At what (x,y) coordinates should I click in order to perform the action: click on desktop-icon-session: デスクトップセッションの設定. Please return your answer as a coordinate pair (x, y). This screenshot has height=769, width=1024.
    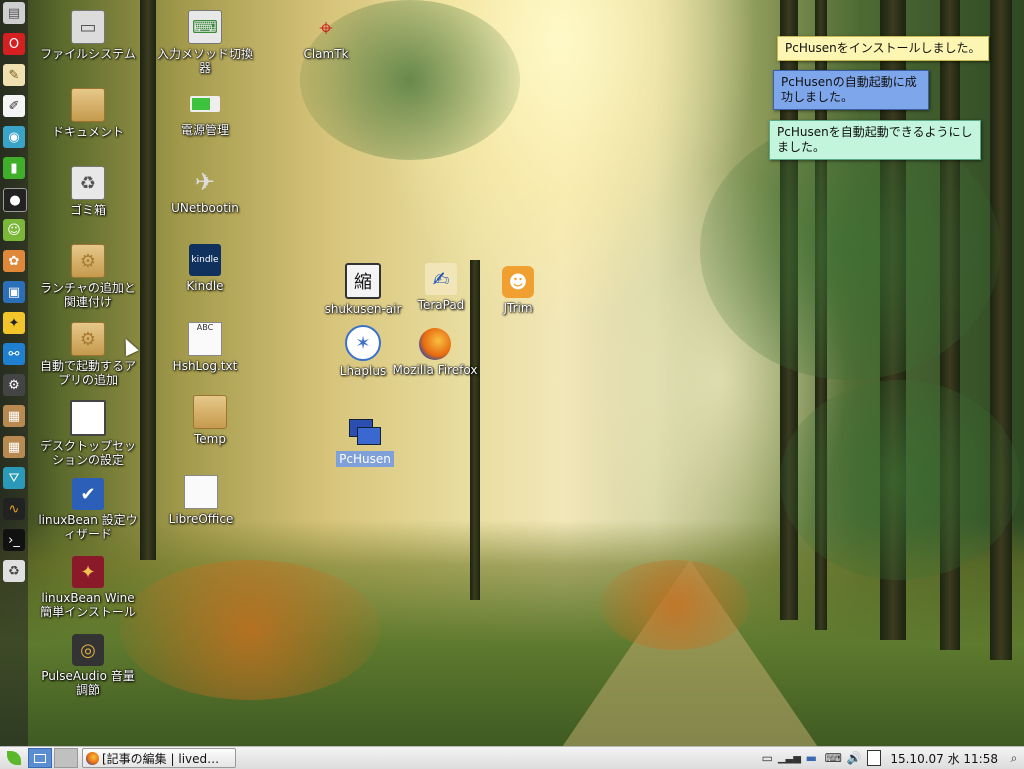
    Looking at the image, I should click on (88, 433).